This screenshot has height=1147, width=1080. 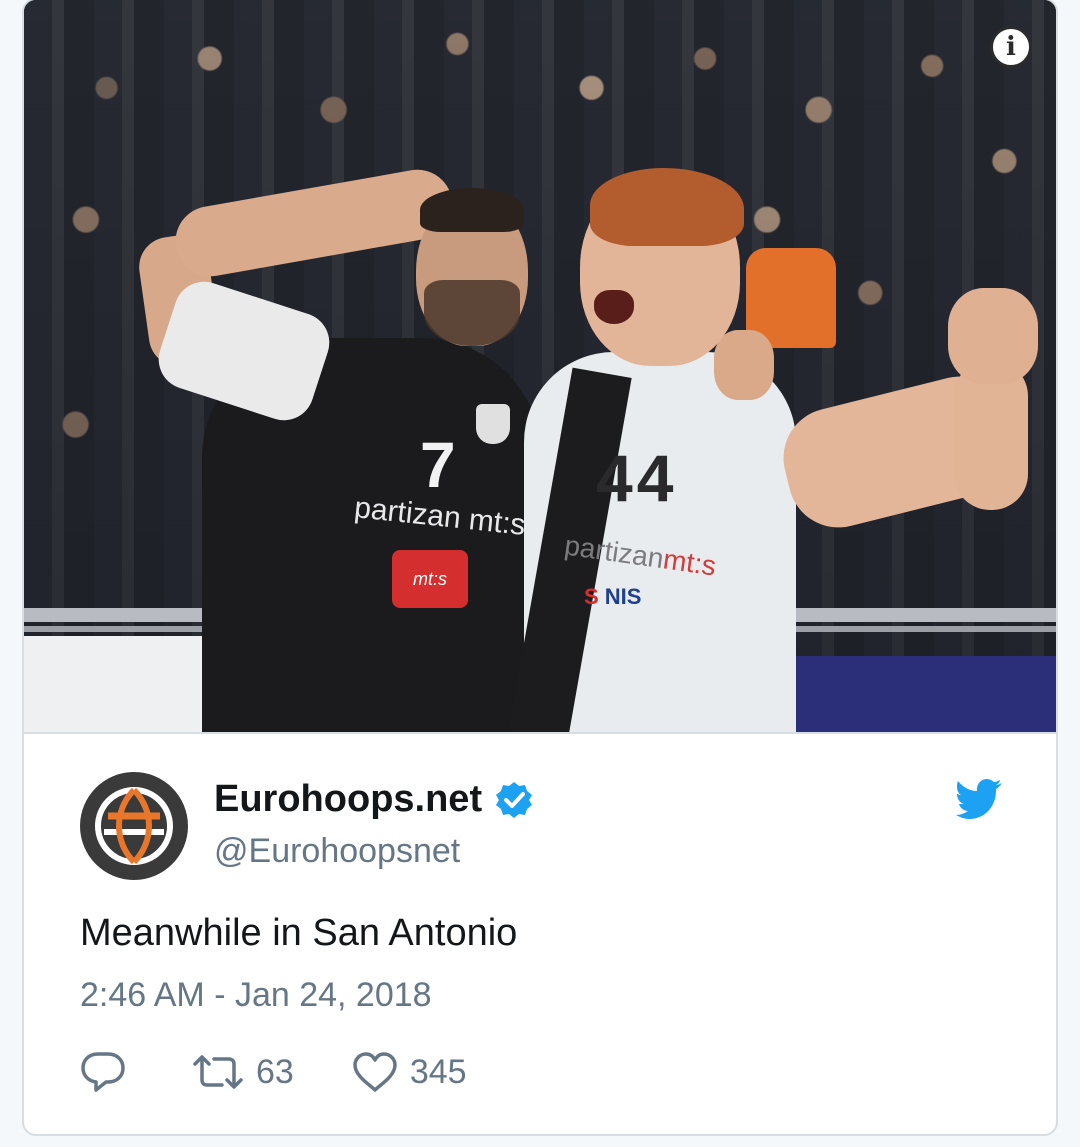 What do you see at coordinates (256, 995) in the screenshot?
I see `tweet-timestamp: 2:46 AM - Jan 24, 2018` at bounding box center [256, 995].